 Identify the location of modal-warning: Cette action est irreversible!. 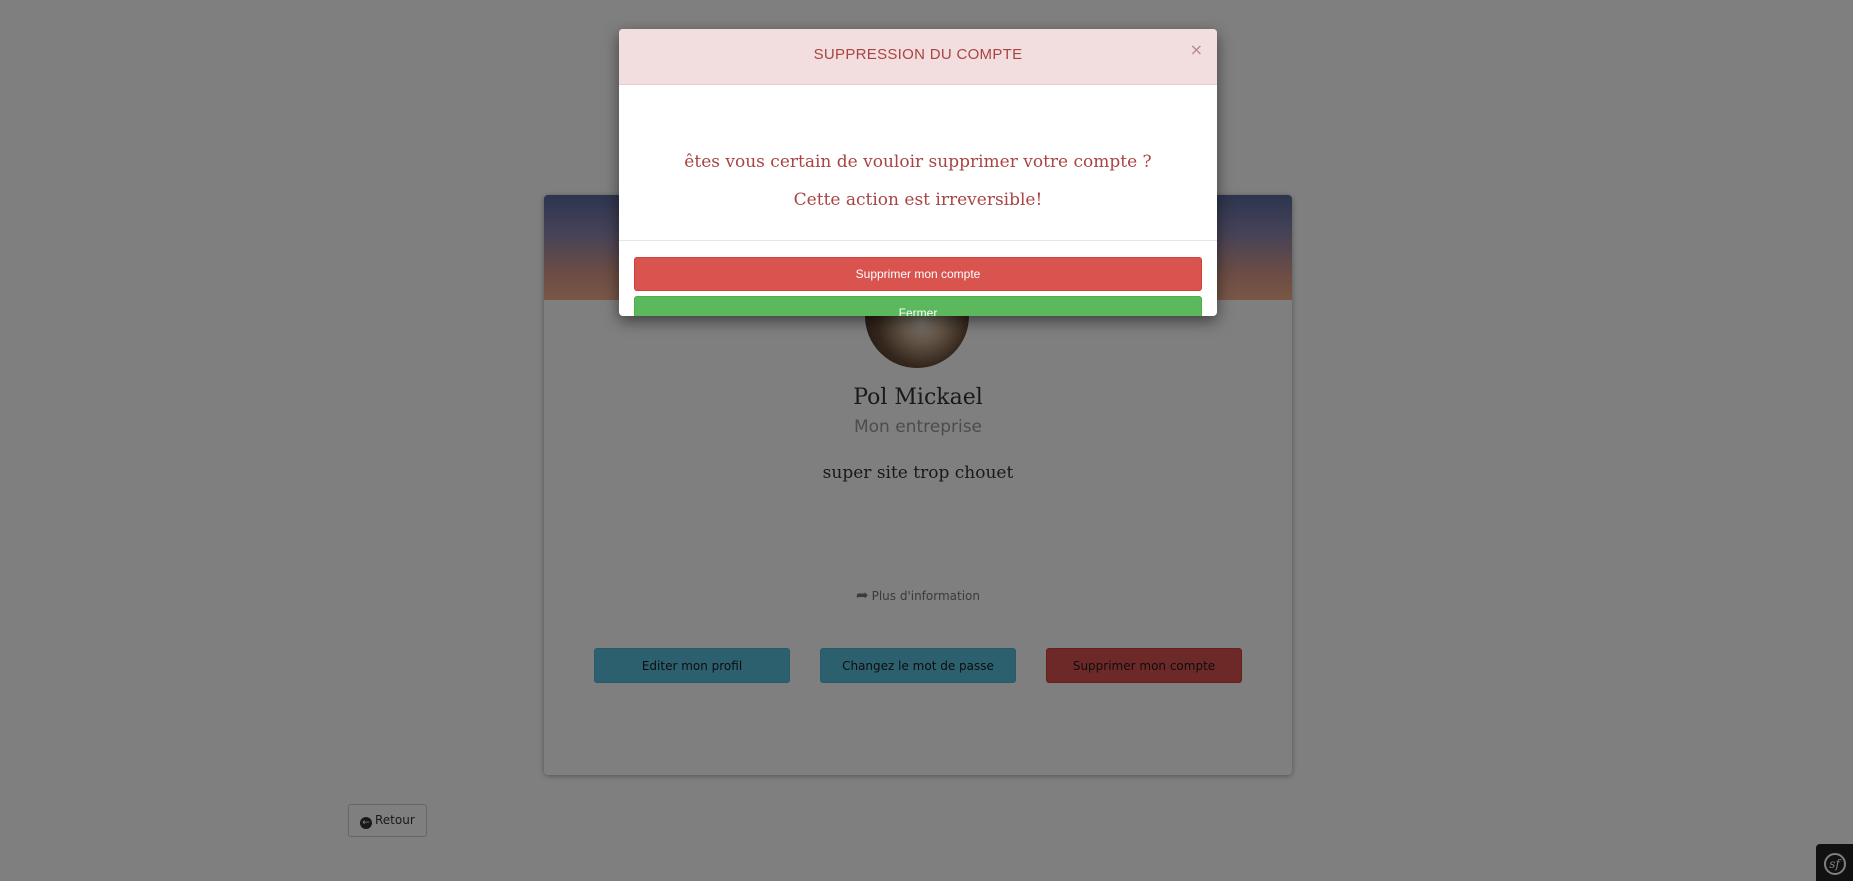
(918, 200).